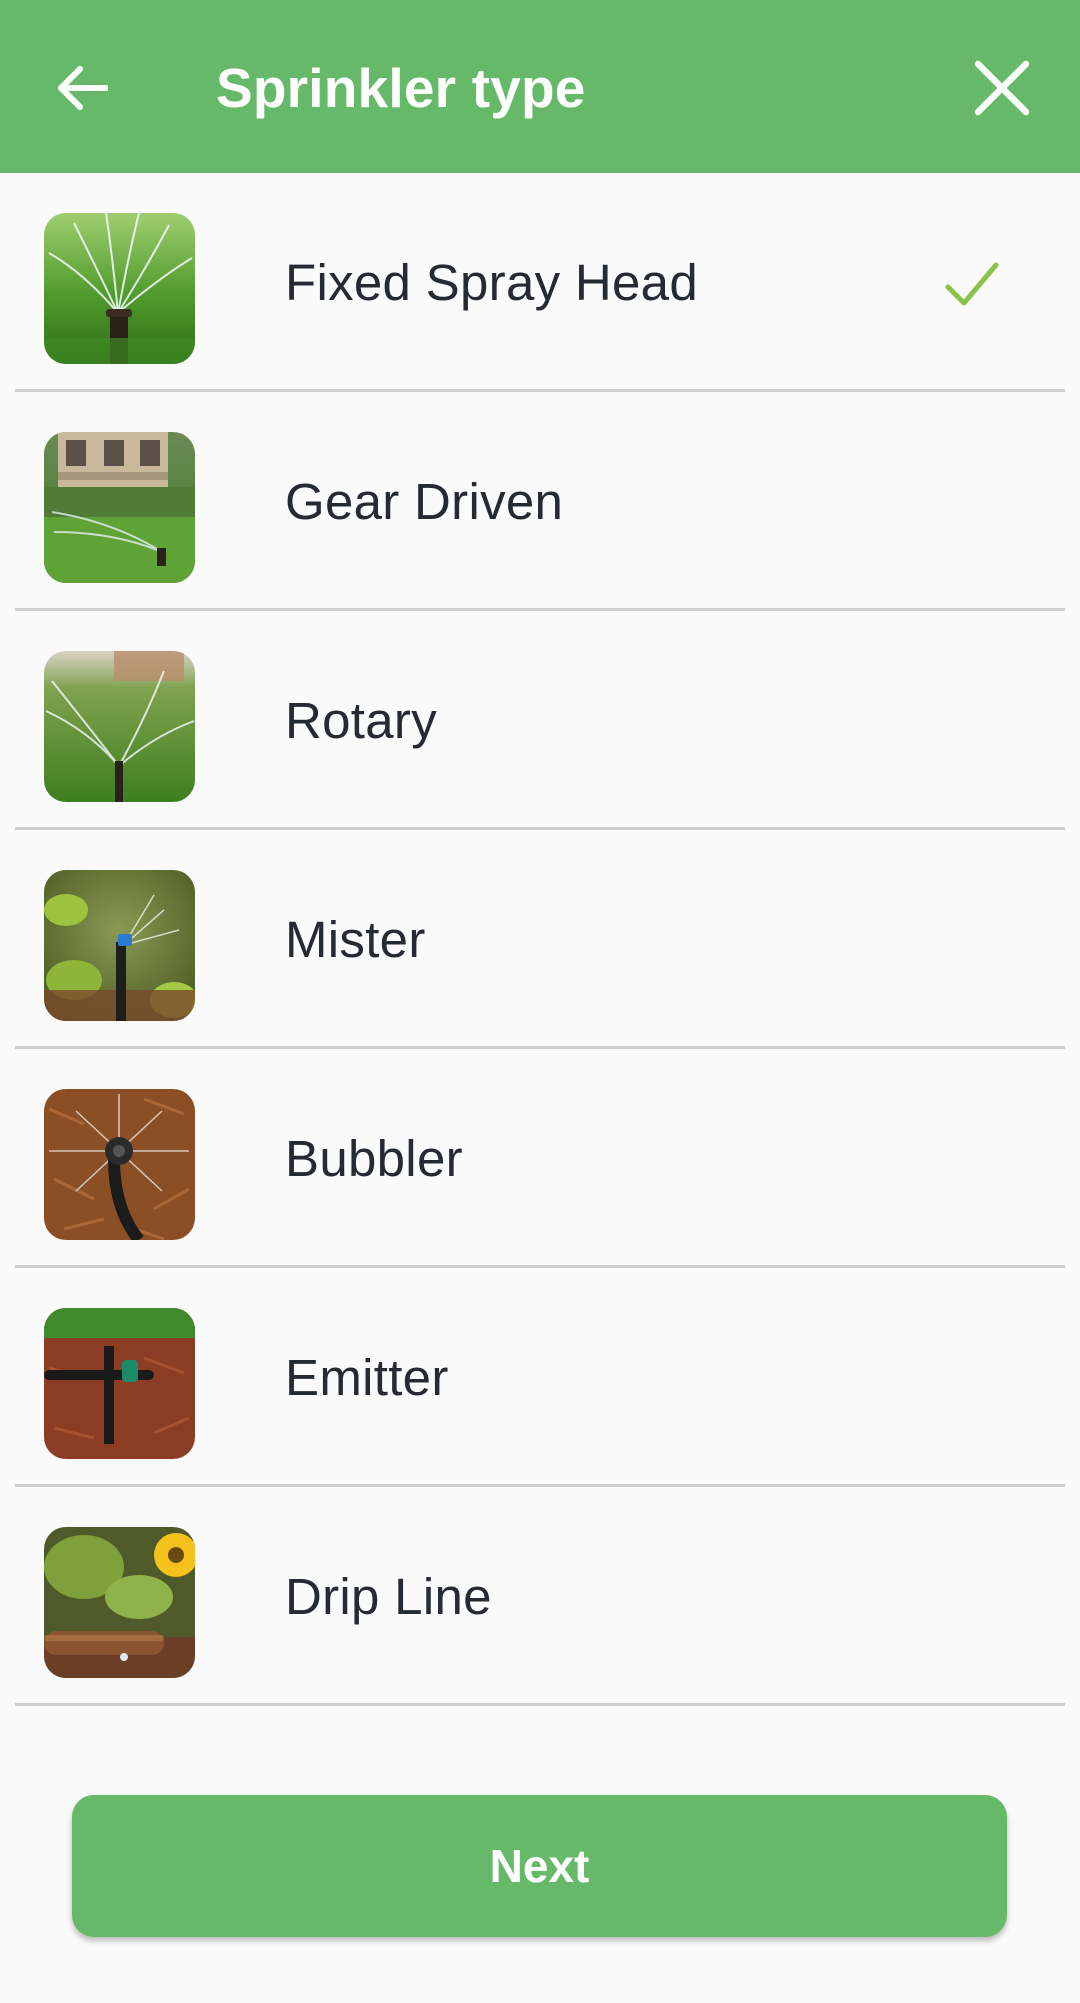  I want to click on list-item-bubbler: Bubbler, so click(540, 1158).